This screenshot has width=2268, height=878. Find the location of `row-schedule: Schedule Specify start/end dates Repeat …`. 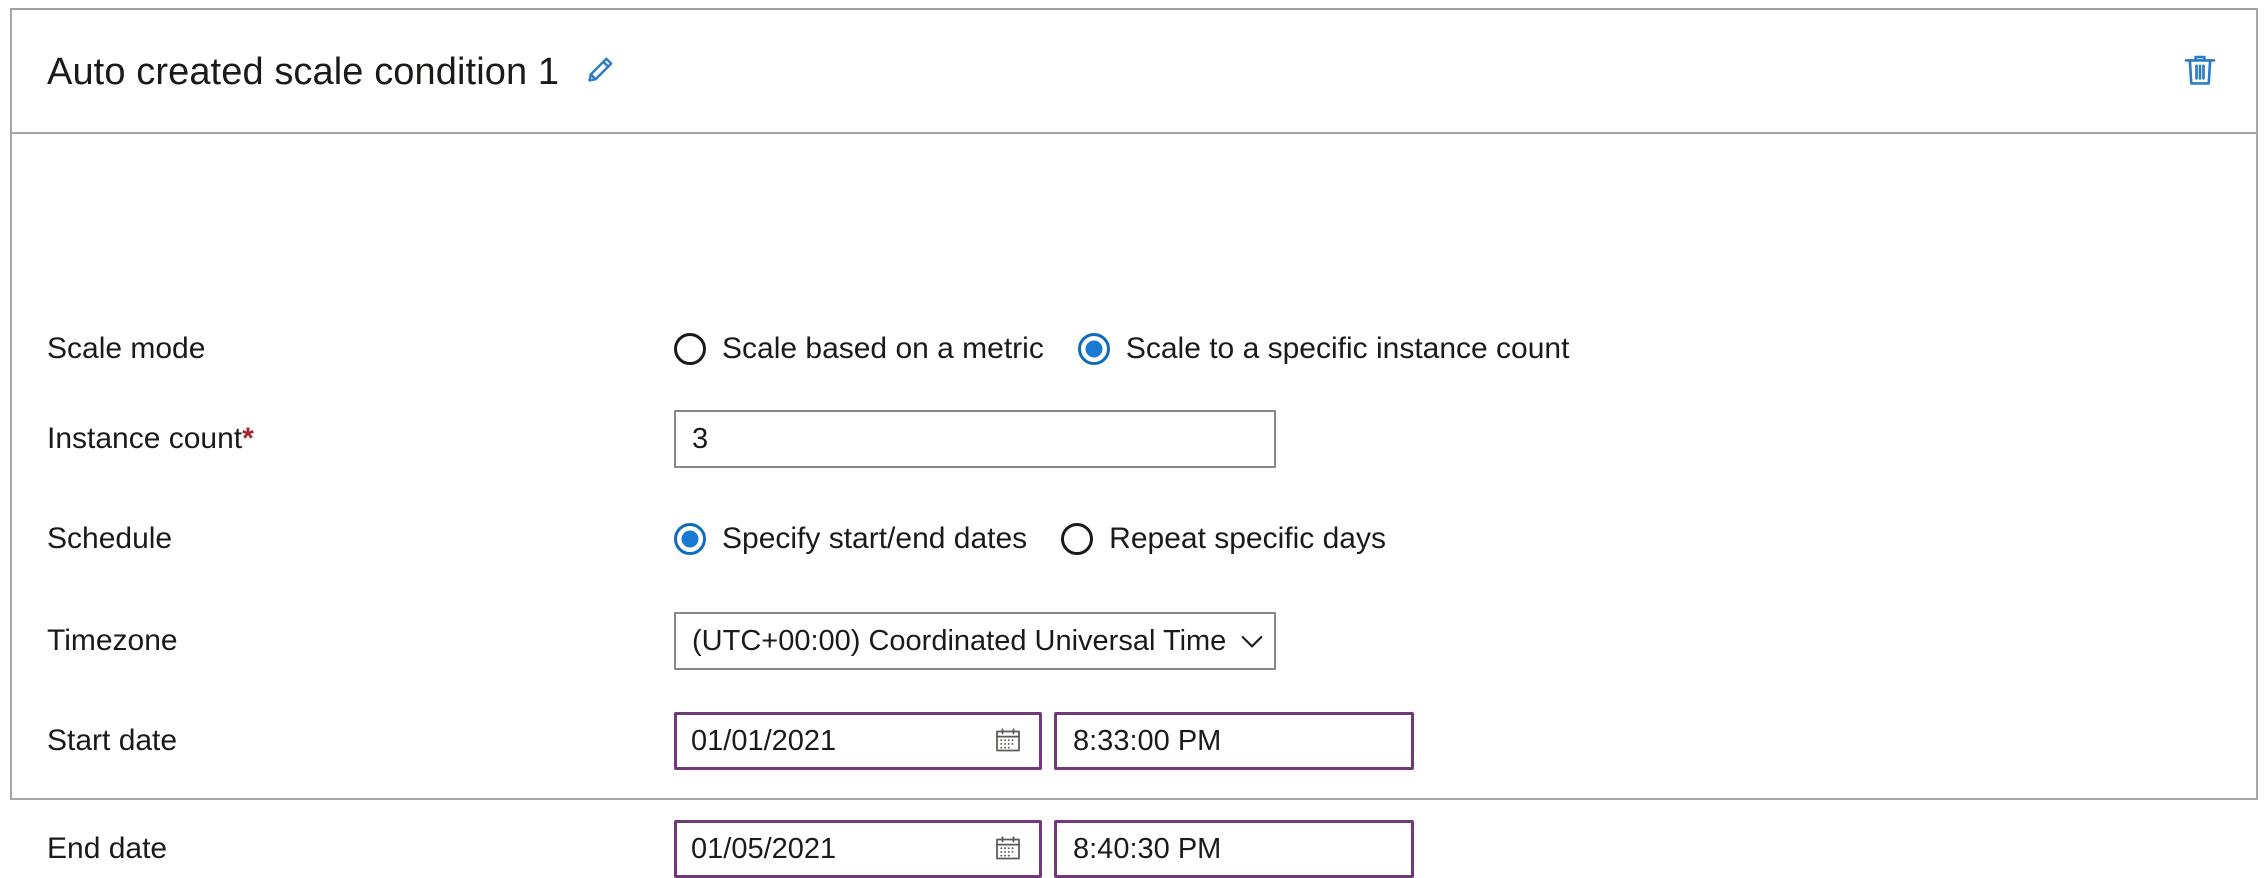

row-schedule: Schedule Specify start/end dates Repeat … is located at coordinates (1134, 539).